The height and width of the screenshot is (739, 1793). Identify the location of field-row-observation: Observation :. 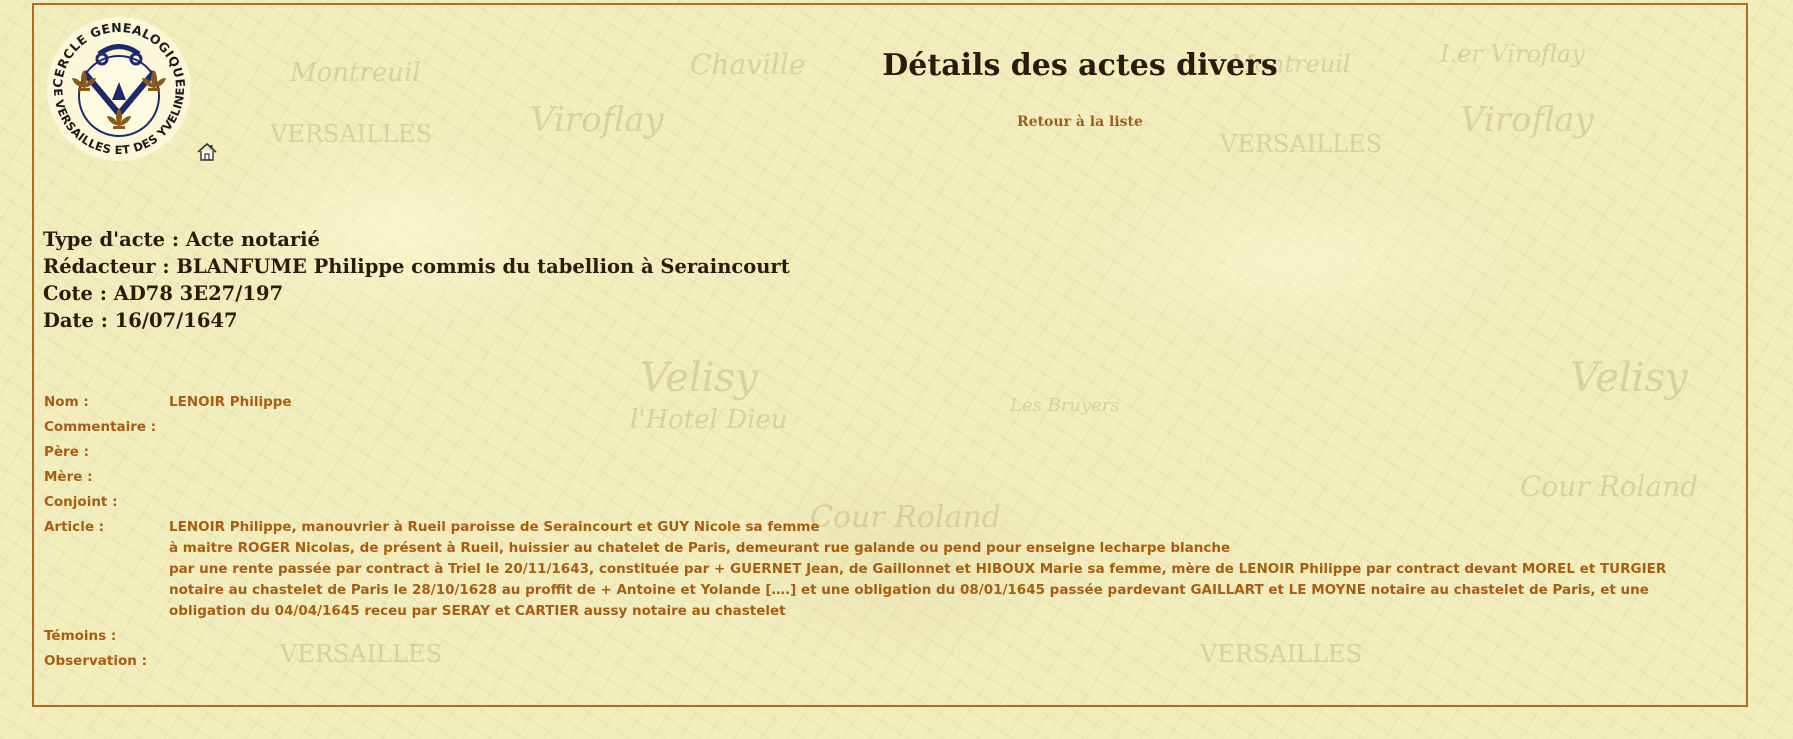
(894, 661).